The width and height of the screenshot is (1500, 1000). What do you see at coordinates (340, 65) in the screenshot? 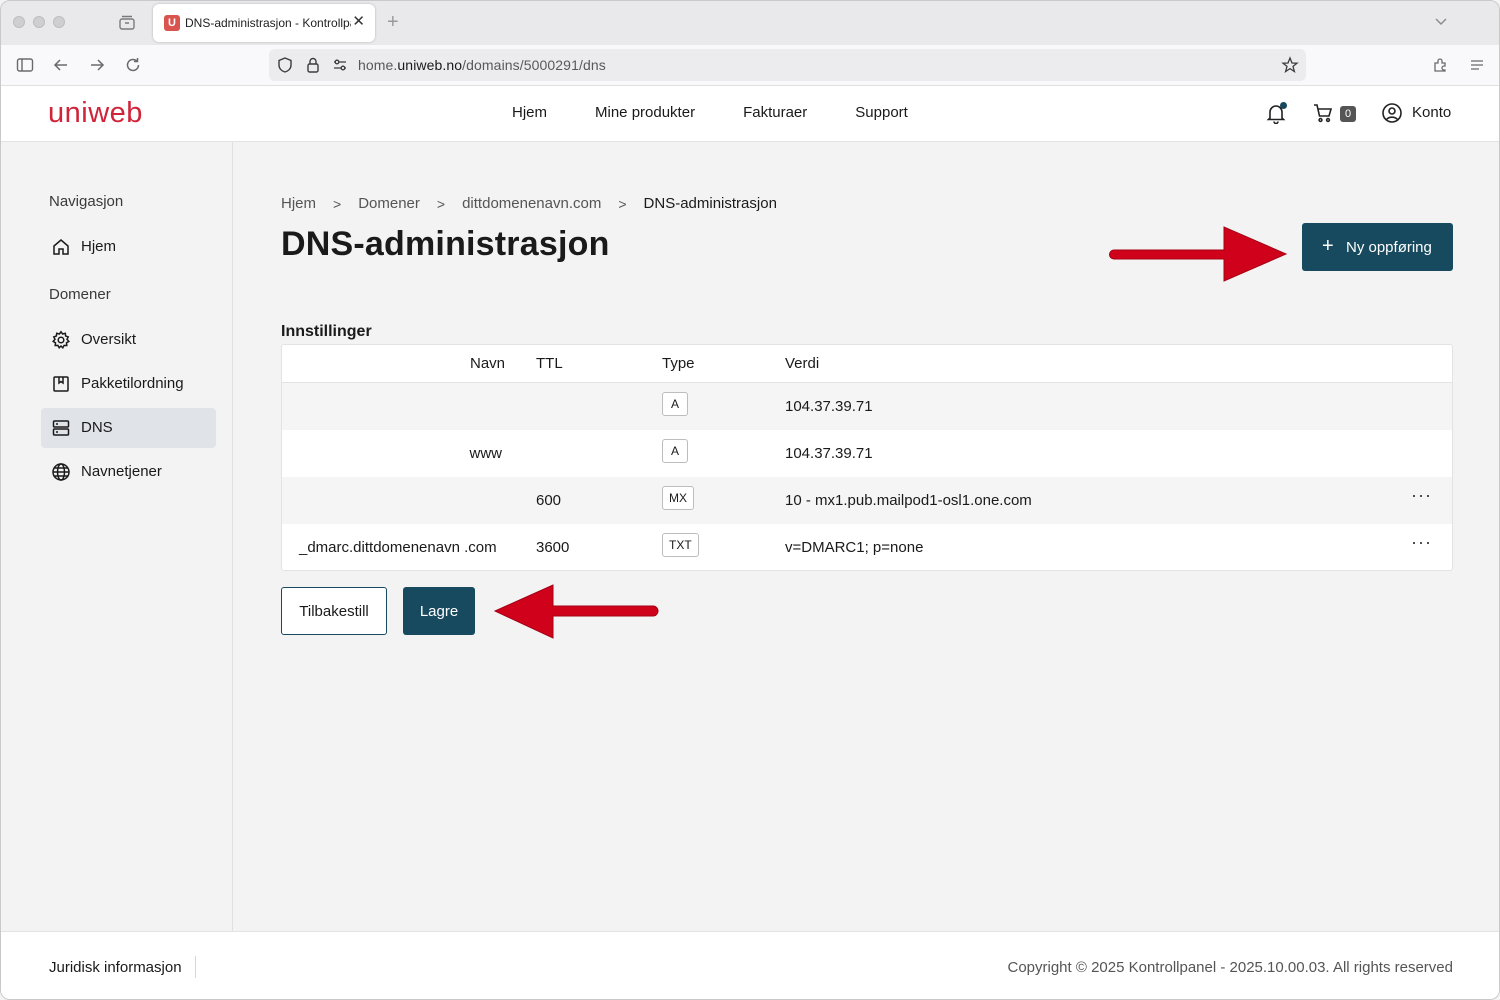
I see `site-settings-icon` at bounding box center [340, 65].